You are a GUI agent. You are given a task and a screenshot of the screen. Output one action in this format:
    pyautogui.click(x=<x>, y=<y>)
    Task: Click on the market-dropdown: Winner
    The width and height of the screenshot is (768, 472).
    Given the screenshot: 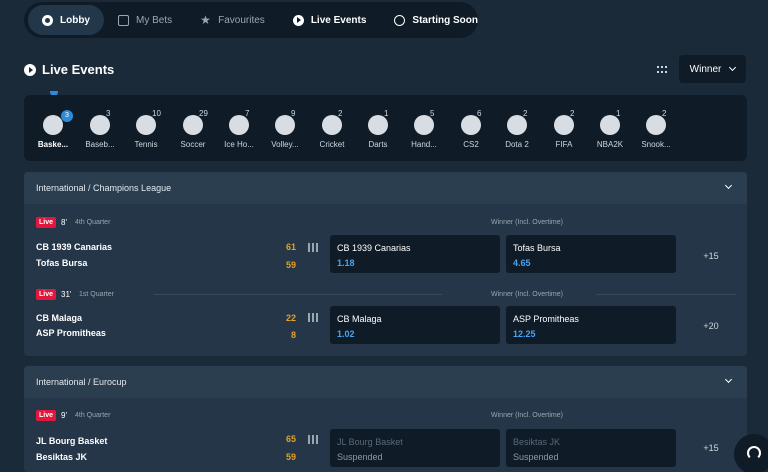 What is the action you would take?
    pyautogui.click(x=712, y=69)
    